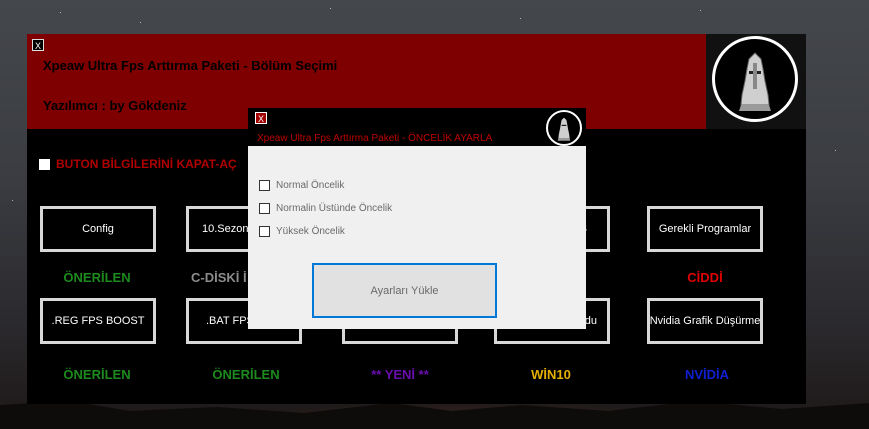 This screenshot has height=429, width=869. I want to click on author-label: Yazılımcı : by Gökdeniz, so click(115, 105).